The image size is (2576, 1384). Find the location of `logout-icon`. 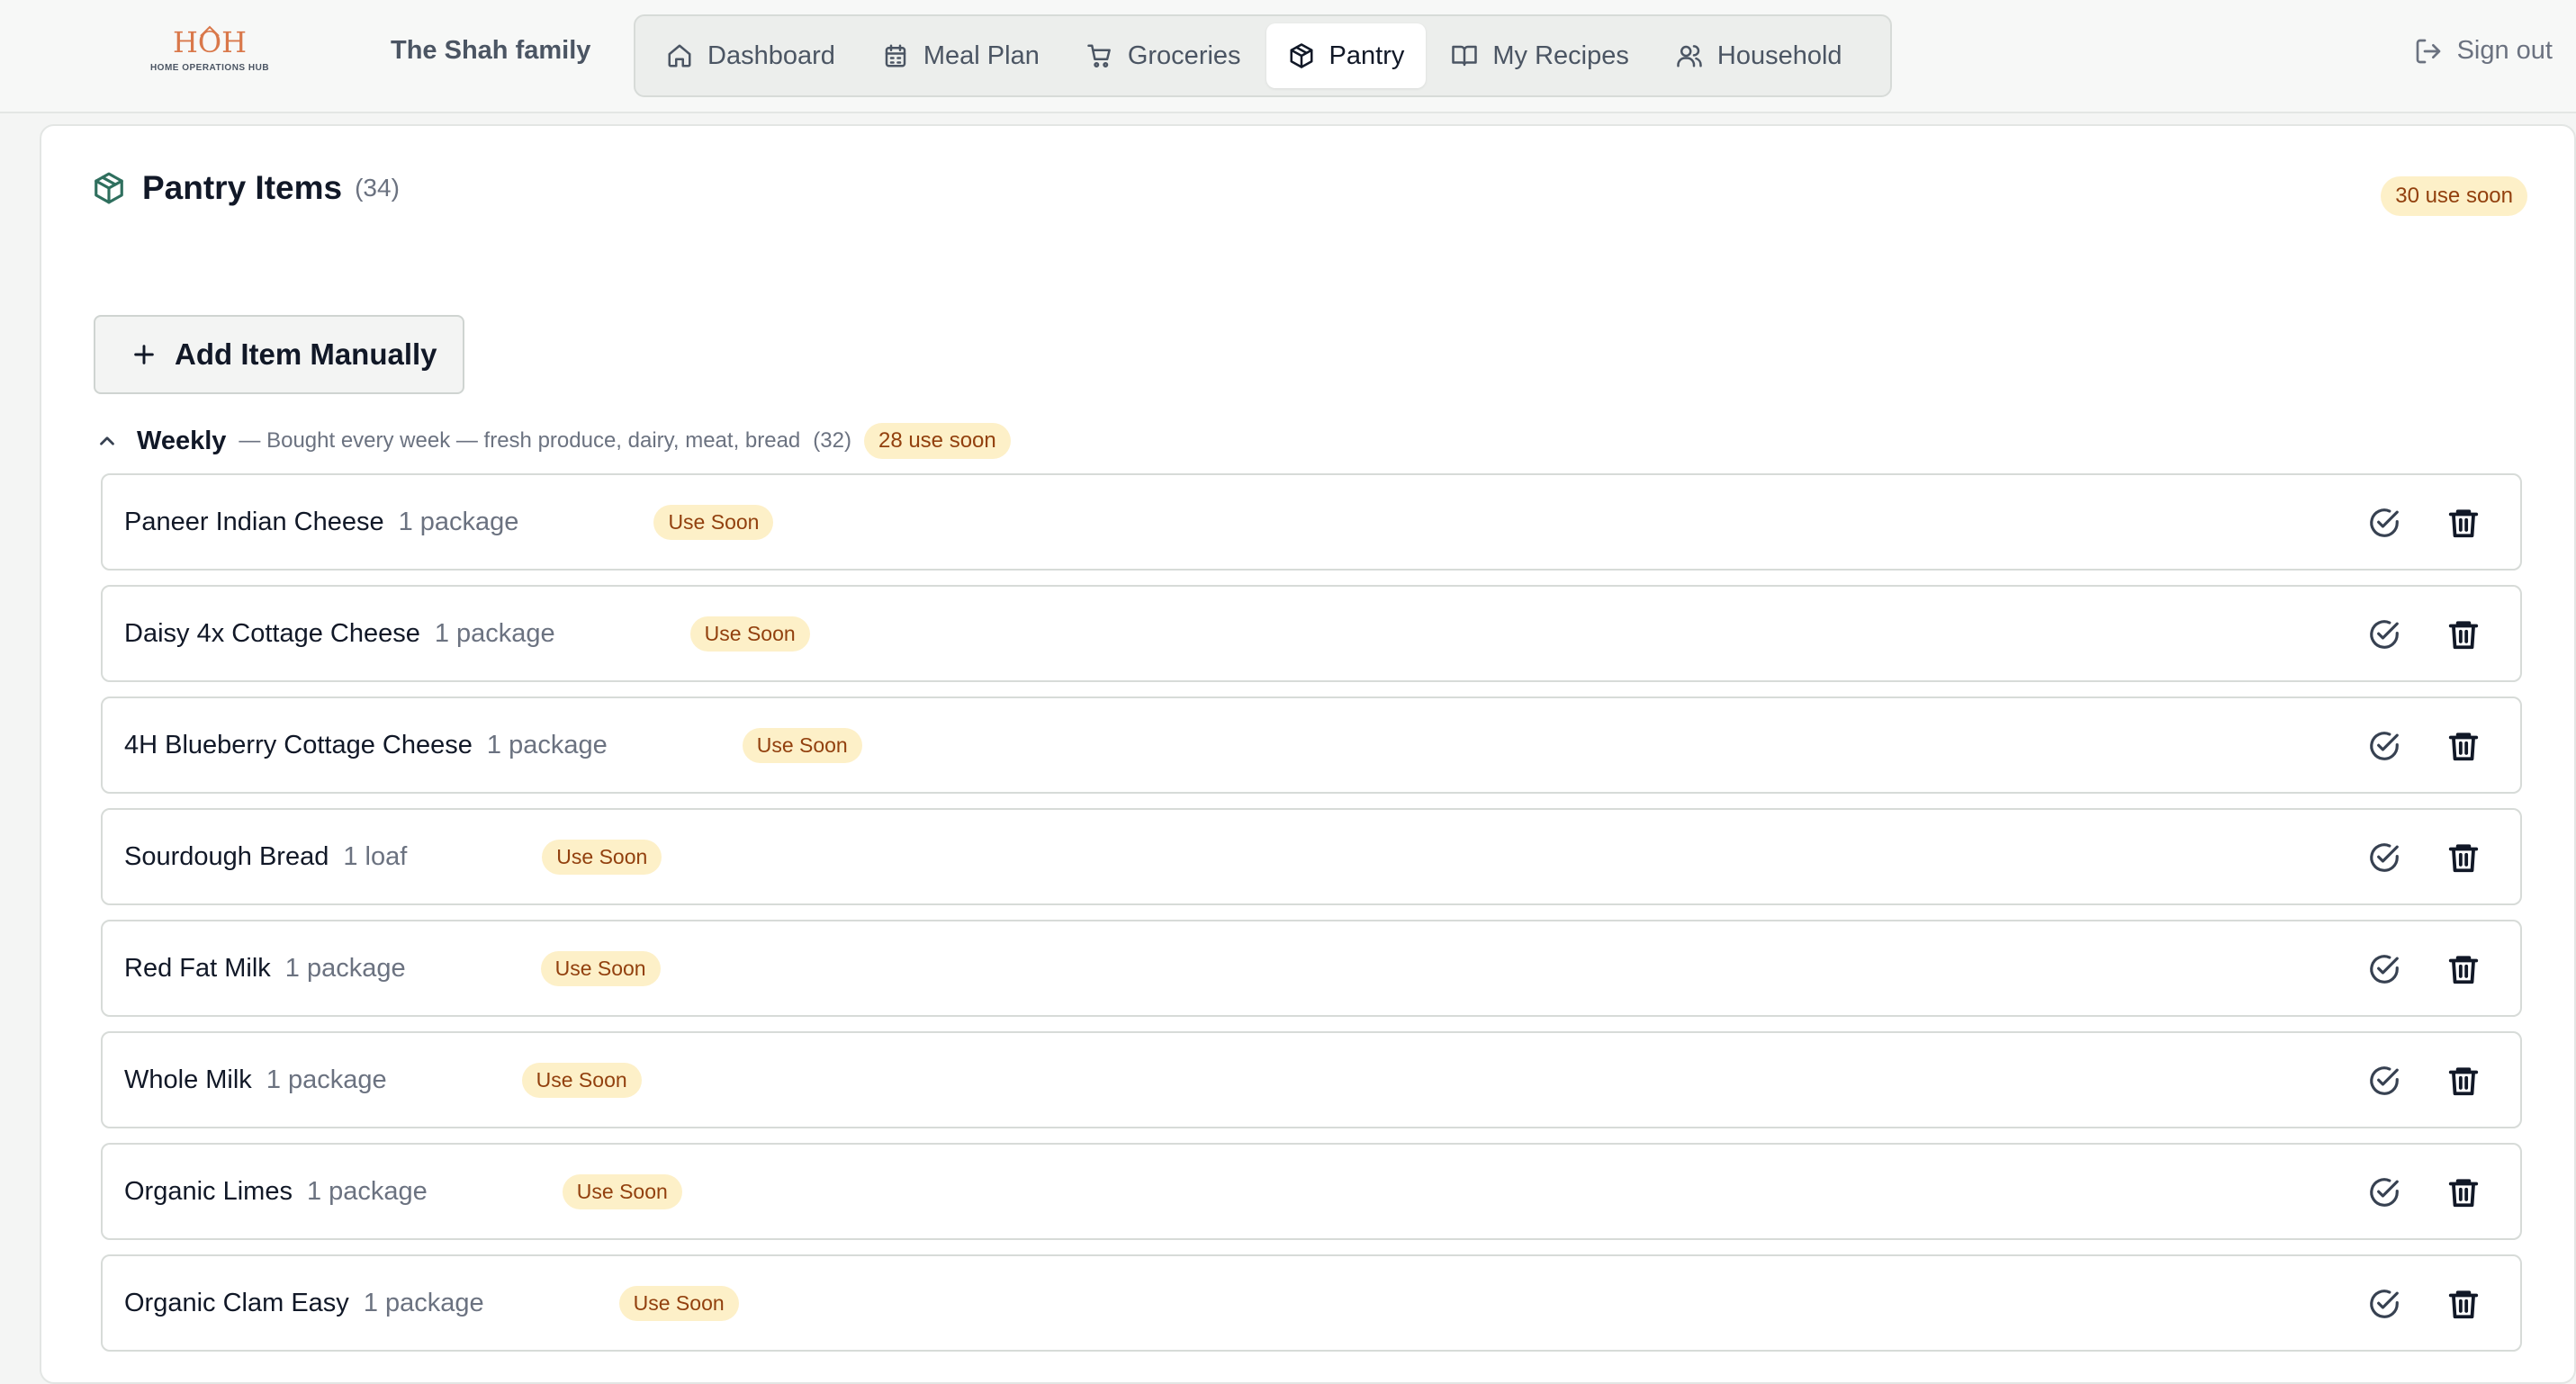

logout-icon is located at coordinates (2428, 51).